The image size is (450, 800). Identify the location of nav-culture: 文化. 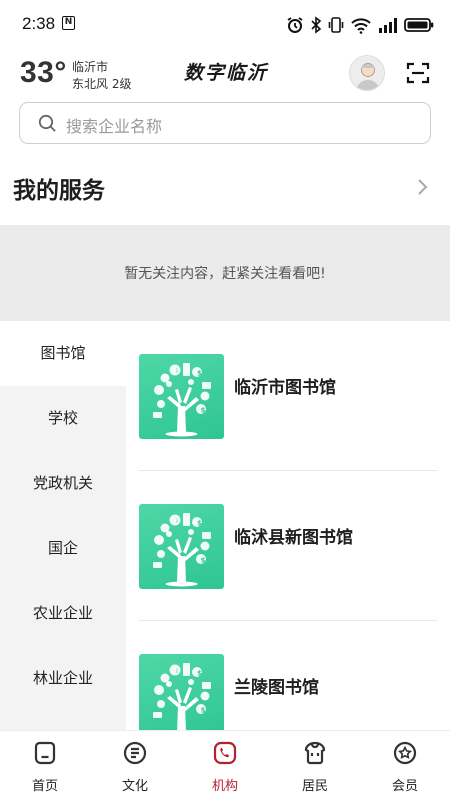
(135, 765).